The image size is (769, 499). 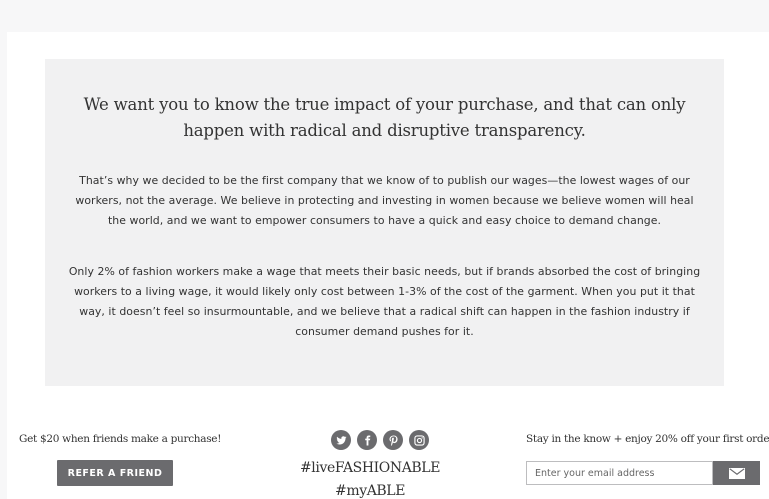 What do you see at coordinates (115, 473) in the screenshot?
I see `refer-a-friend-button: REFER A FRIEND` at bounding box center [115, 473].